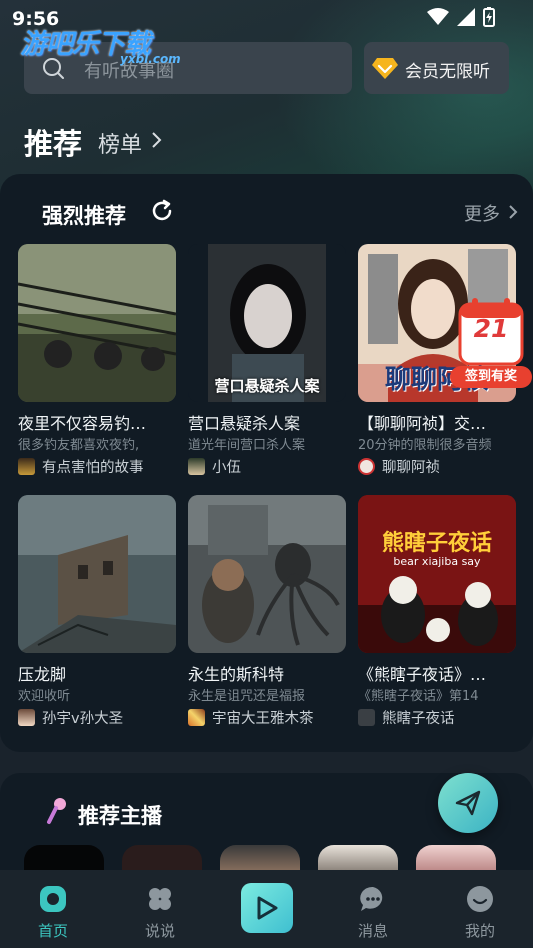  I want to click on refresh-icon, so click(162, 211).